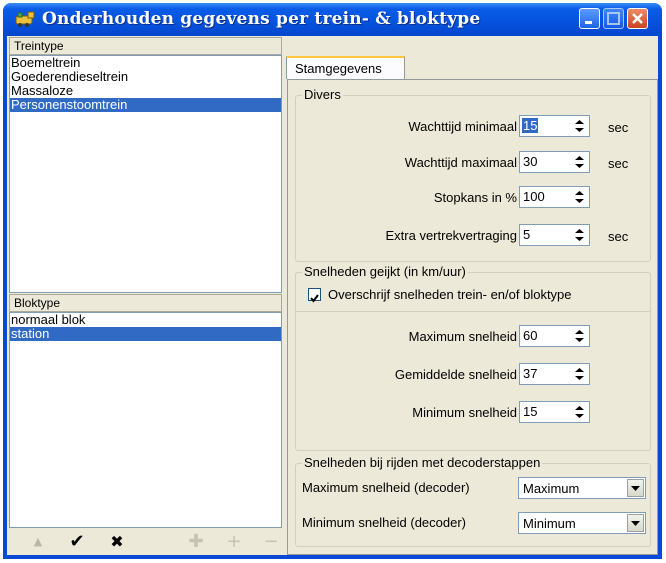 This screenshot has width=666, height=563. What do you see at coordinates (554, 412) in the screenshot?
I see `min-speed-stepper: 15` at bounding box center [554, 412].